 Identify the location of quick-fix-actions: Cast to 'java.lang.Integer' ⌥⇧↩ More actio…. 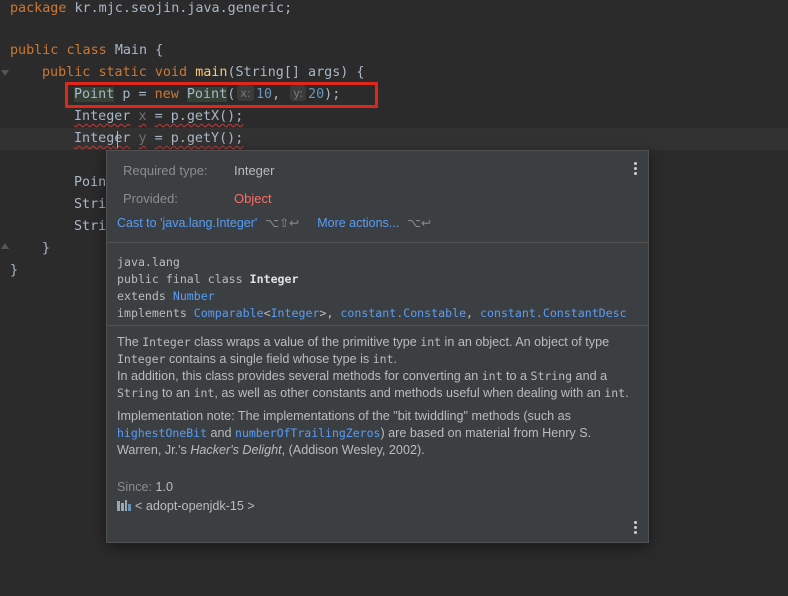
(283, 223).